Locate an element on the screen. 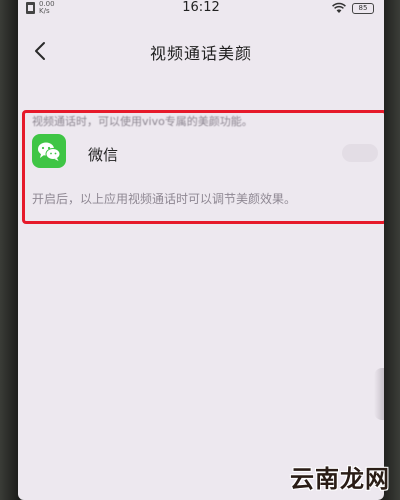 Image resolution: width=400 pixels, height=500 pixels. status-time: 16:12 is located at coordinates (201, 7).